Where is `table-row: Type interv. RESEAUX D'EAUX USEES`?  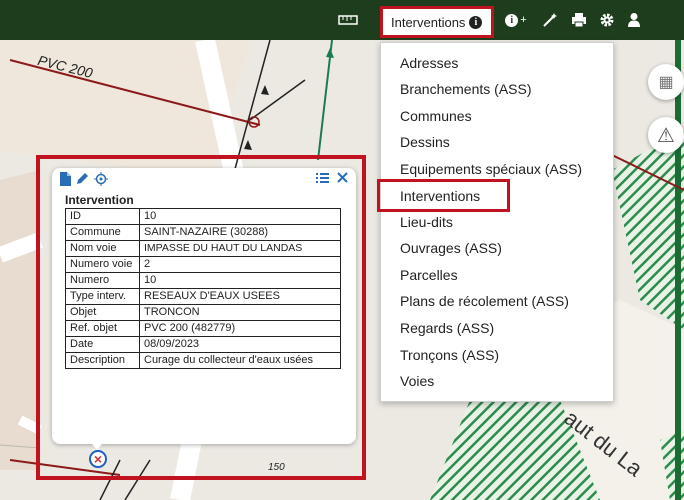
table-row: Type interv. RESEAUX D'EAUX USEES is located at coordinates (203, 296).